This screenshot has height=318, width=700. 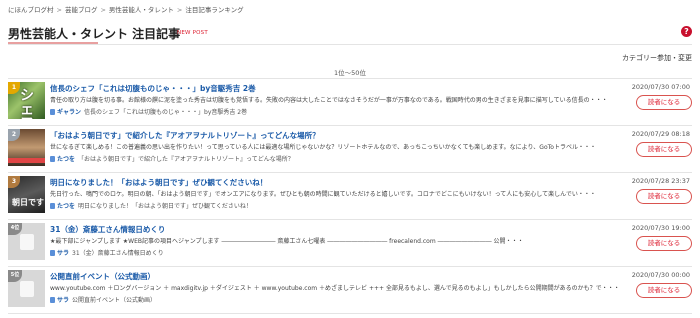 What do you see at coordinates (660, 181) in the screenshot?
I see `article-time: 2020/07/28 23:37` at bounding box center [660, 181].